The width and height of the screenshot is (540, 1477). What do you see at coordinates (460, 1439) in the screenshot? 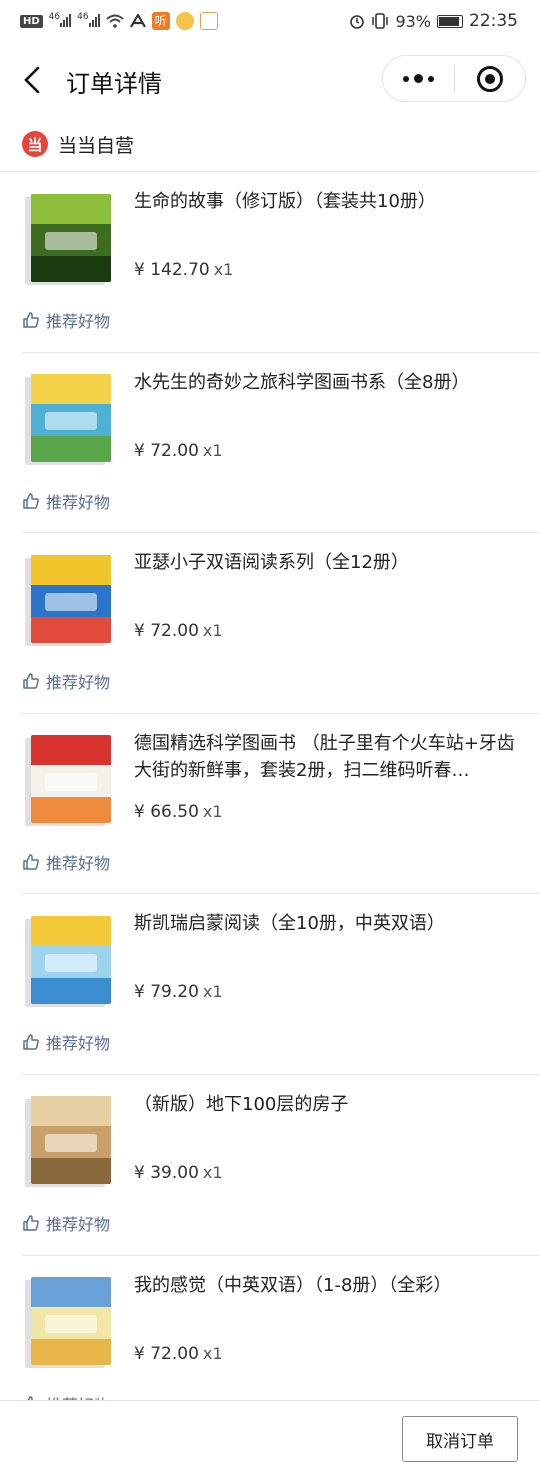
I see `cancel-order-button: 取消订单` at bounding box center [460, 1439].